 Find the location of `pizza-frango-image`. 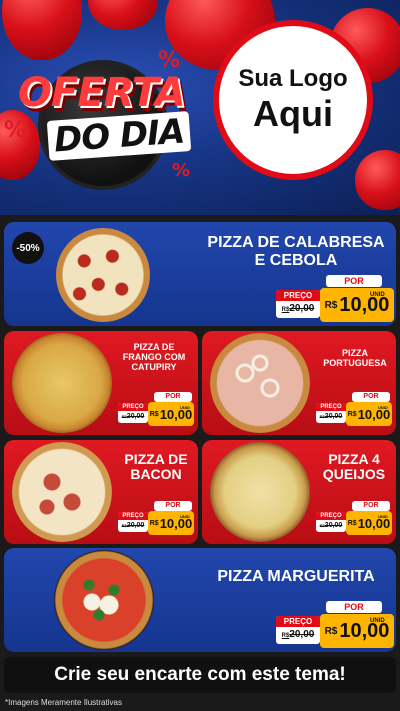

pizza-frango-image is located at coordinates (62, 383).